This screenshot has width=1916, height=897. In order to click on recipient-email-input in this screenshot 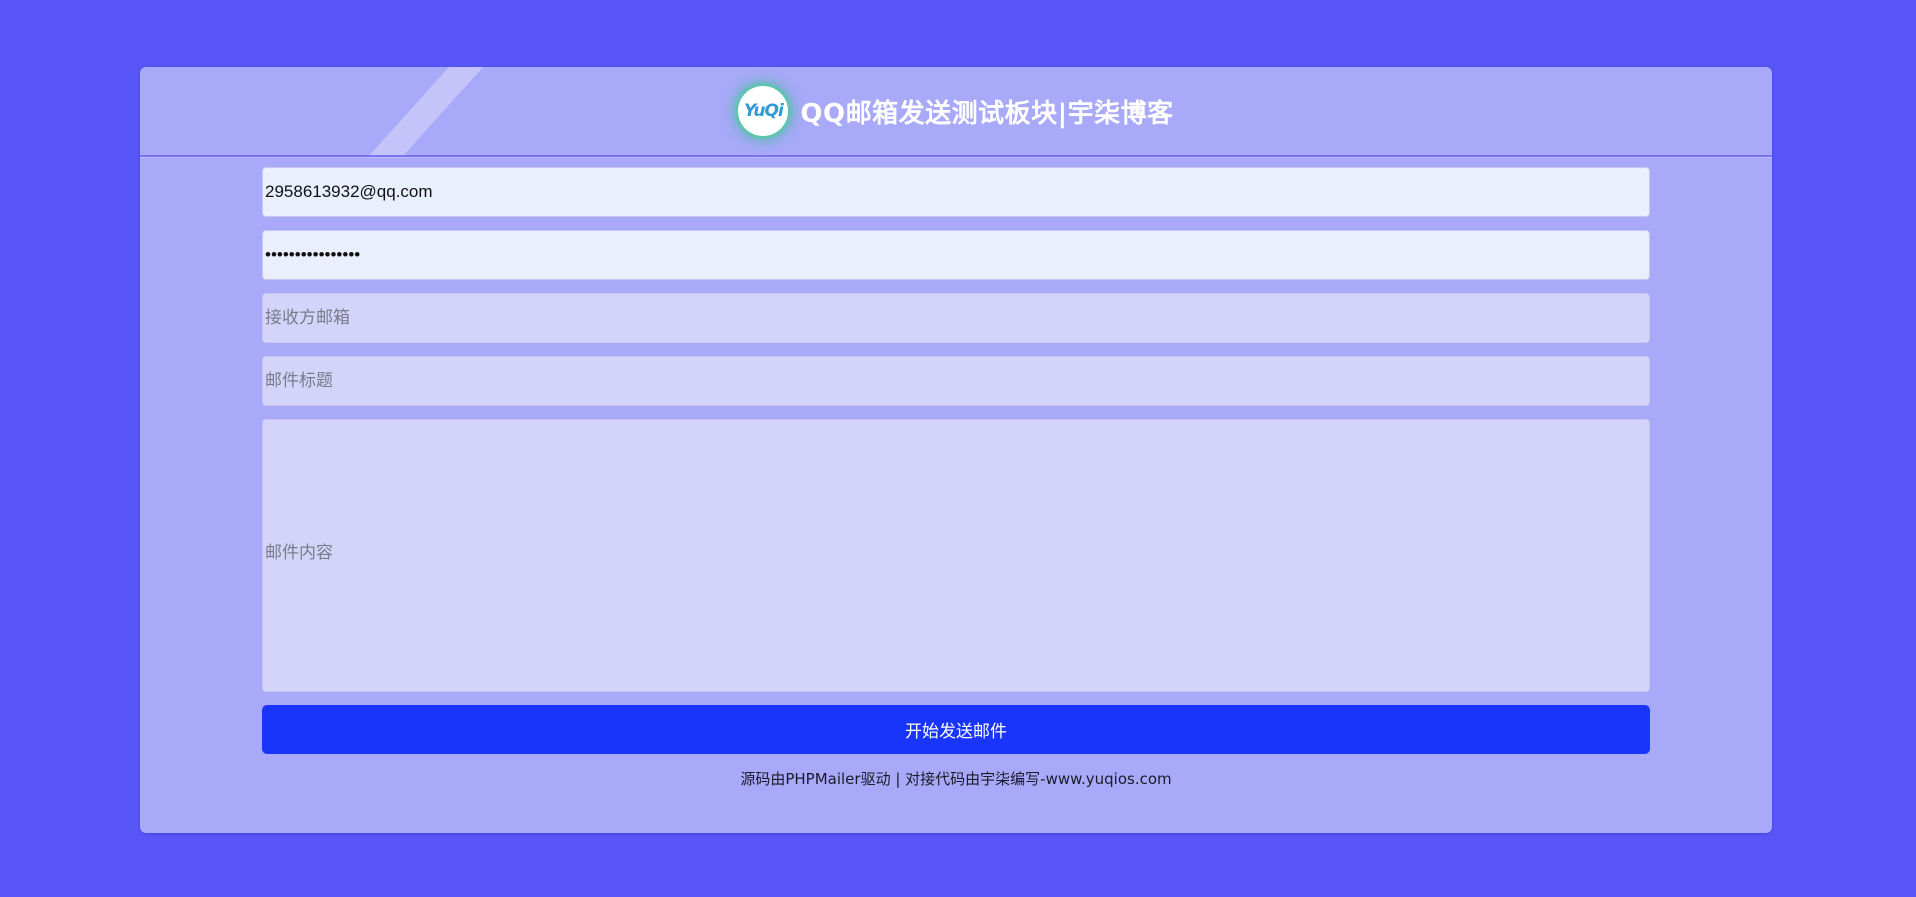, I will do `click(956, 318)`.